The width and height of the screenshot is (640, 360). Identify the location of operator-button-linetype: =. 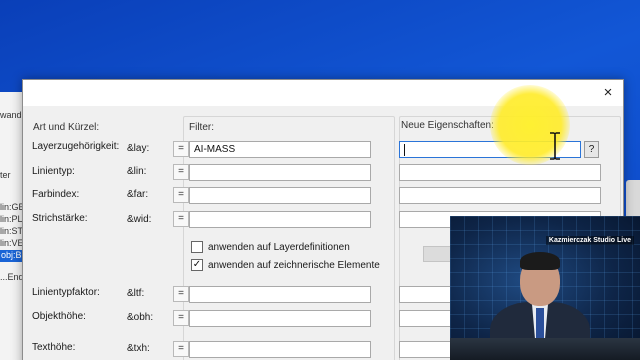
(181, 172).